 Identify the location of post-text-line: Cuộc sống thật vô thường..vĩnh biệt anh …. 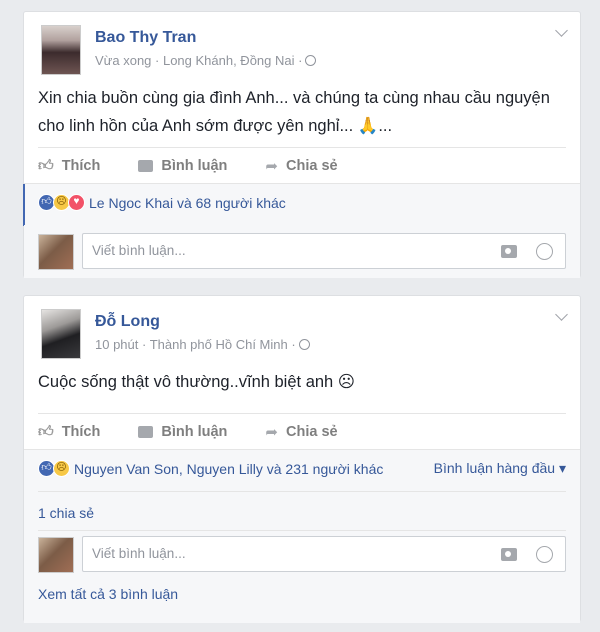
(197, 382).